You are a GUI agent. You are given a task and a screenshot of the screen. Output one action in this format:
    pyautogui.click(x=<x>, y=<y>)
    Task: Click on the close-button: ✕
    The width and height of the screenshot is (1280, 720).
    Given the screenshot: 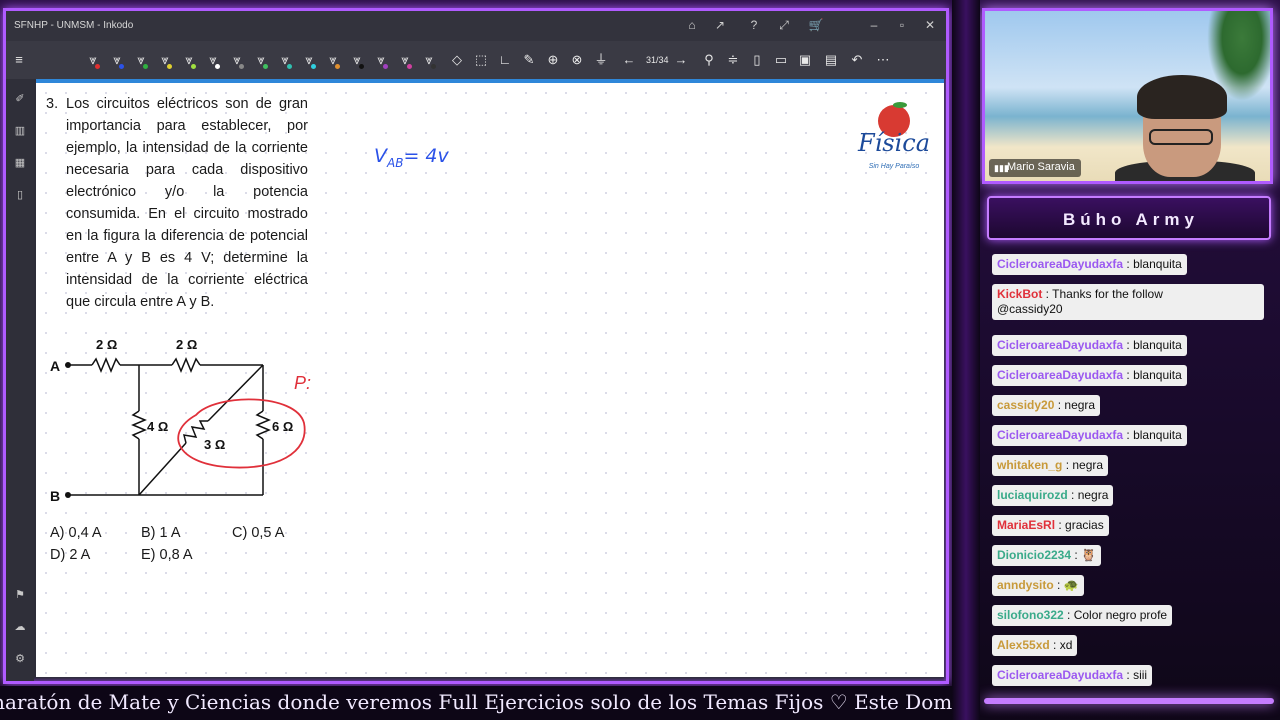 What is the action you would take?
    pyautogui.click(x=930, y=25)
    